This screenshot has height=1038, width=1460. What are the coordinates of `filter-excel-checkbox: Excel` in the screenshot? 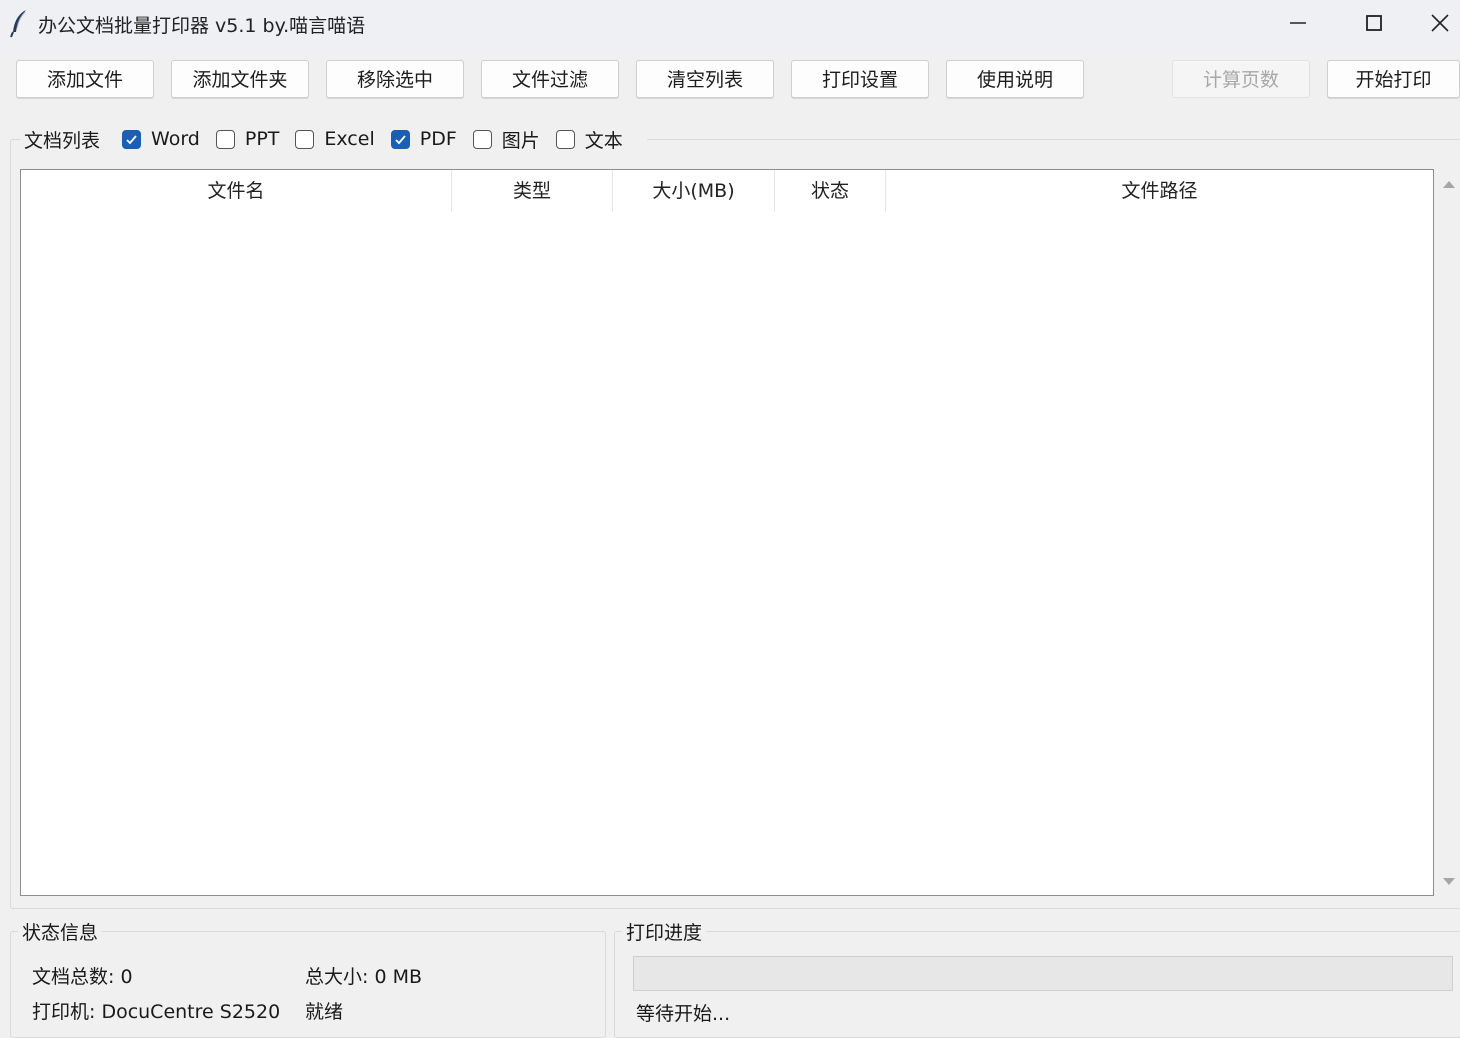 It's located at (335, 139).